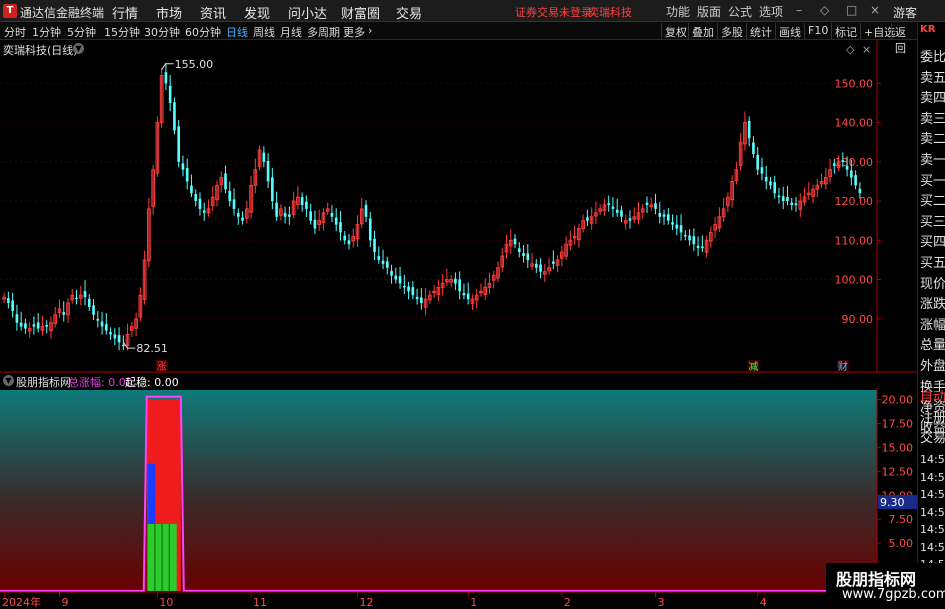 The width and height of the screenshot is (945, 609). What do you see at coordinates (162, 32) in the screenshot?
I see `period-30min: 30分钟` at bounding box center [162, 32].